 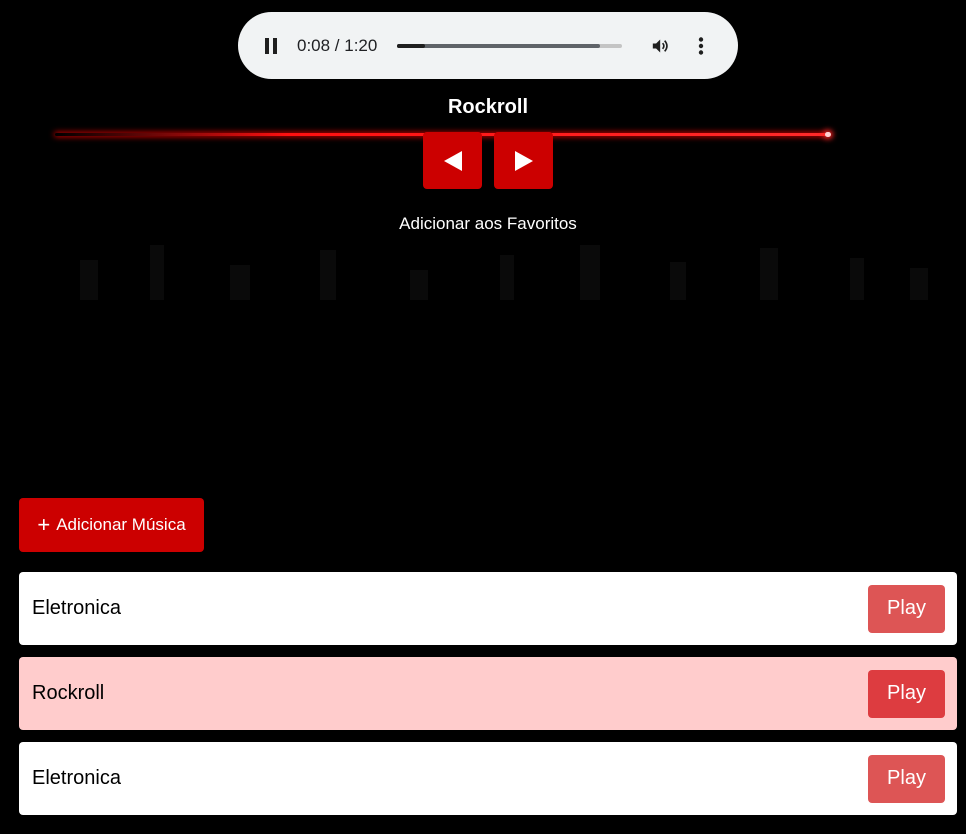 What do you see at coordinates (121, 524) in the screenshot?
I see `add-music-label: Adicionar Música` at bounding box center [121, 524].